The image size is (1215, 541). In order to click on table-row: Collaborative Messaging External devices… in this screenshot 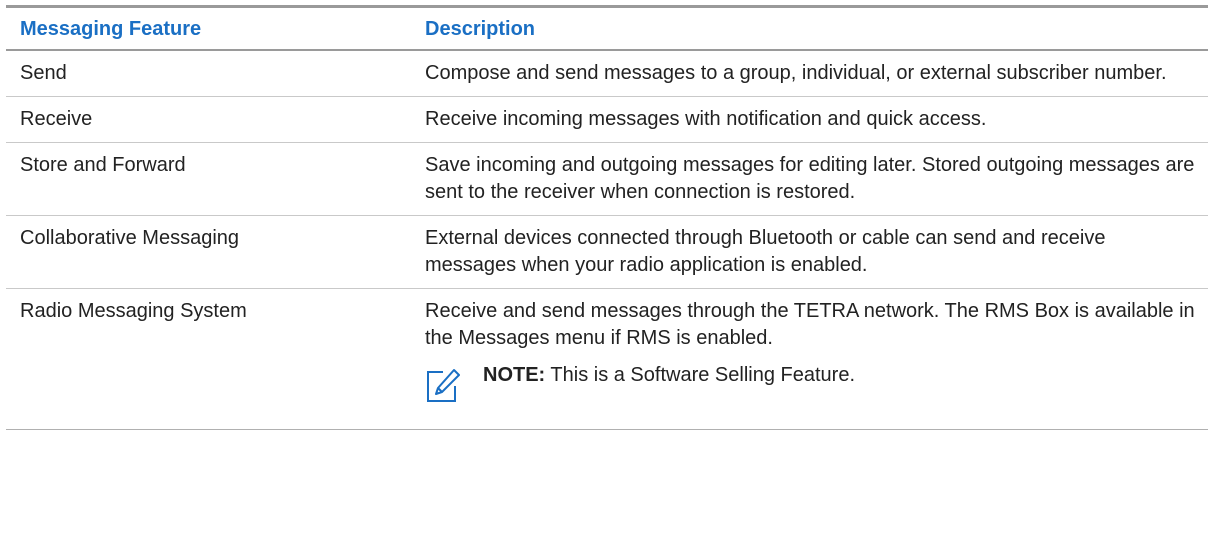, I will do `click(607, 252)`.